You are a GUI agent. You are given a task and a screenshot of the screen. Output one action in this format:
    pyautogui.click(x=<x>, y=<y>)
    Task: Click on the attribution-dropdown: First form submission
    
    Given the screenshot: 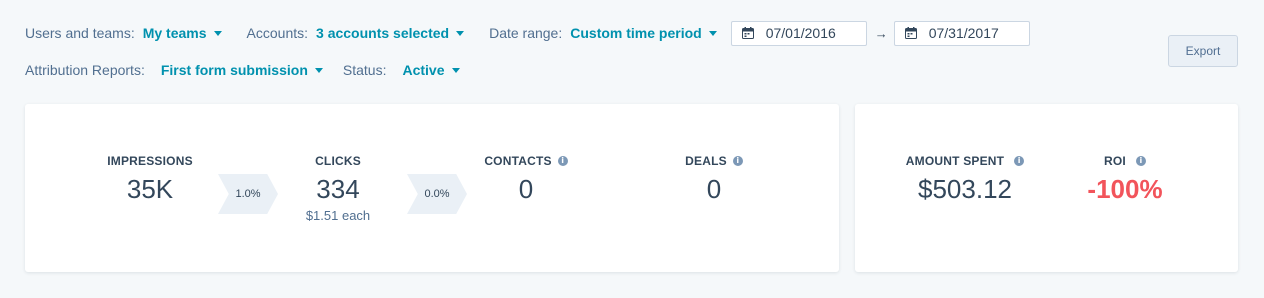 What is the action you would take?
    pyautogui.click(x=242, y=70)
    